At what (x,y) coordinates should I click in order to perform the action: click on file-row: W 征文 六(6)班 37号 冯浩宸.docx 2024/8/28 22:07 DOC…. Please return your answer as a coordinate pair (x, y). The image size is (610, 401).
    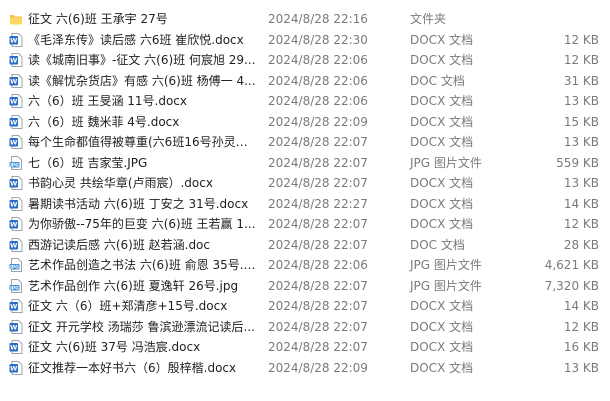
    Looking at the image, I should click on (305, 347).